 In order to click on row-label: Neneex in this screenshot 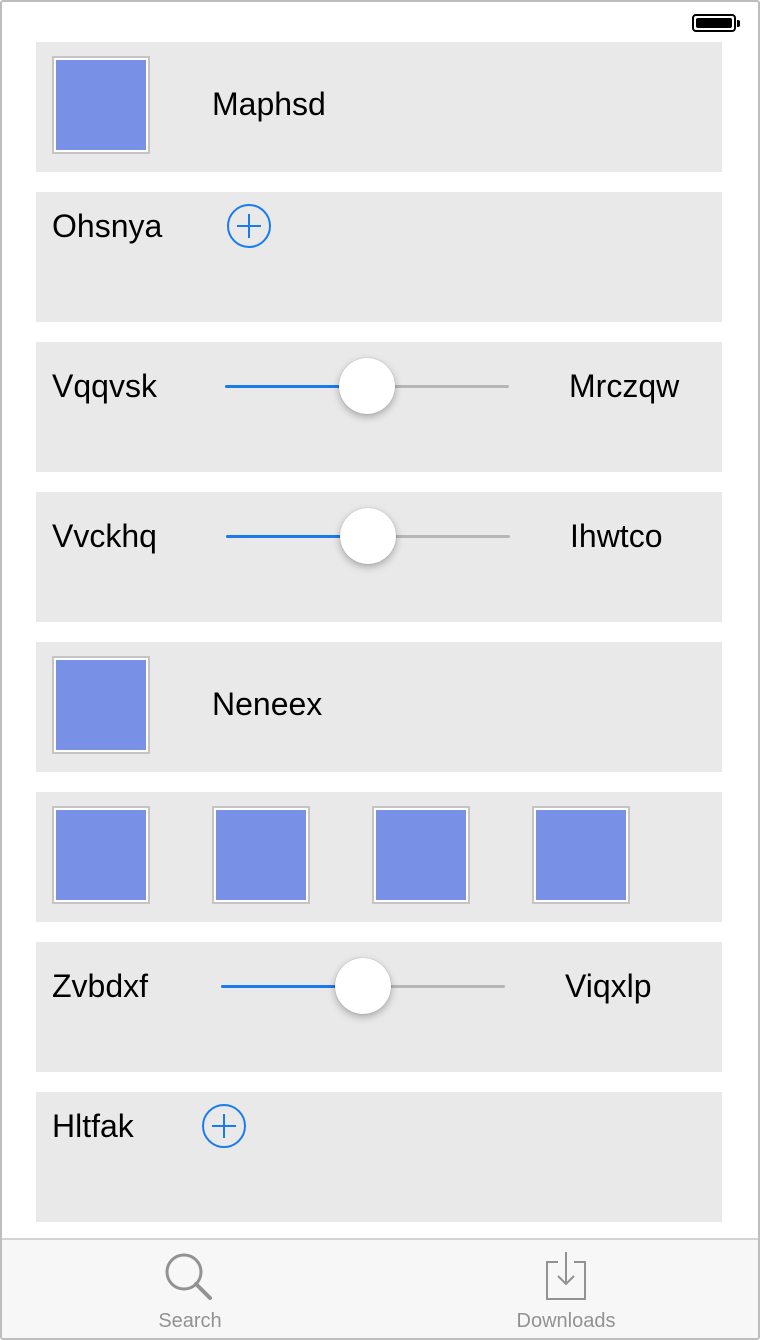, I will do `click(267, 704)`.